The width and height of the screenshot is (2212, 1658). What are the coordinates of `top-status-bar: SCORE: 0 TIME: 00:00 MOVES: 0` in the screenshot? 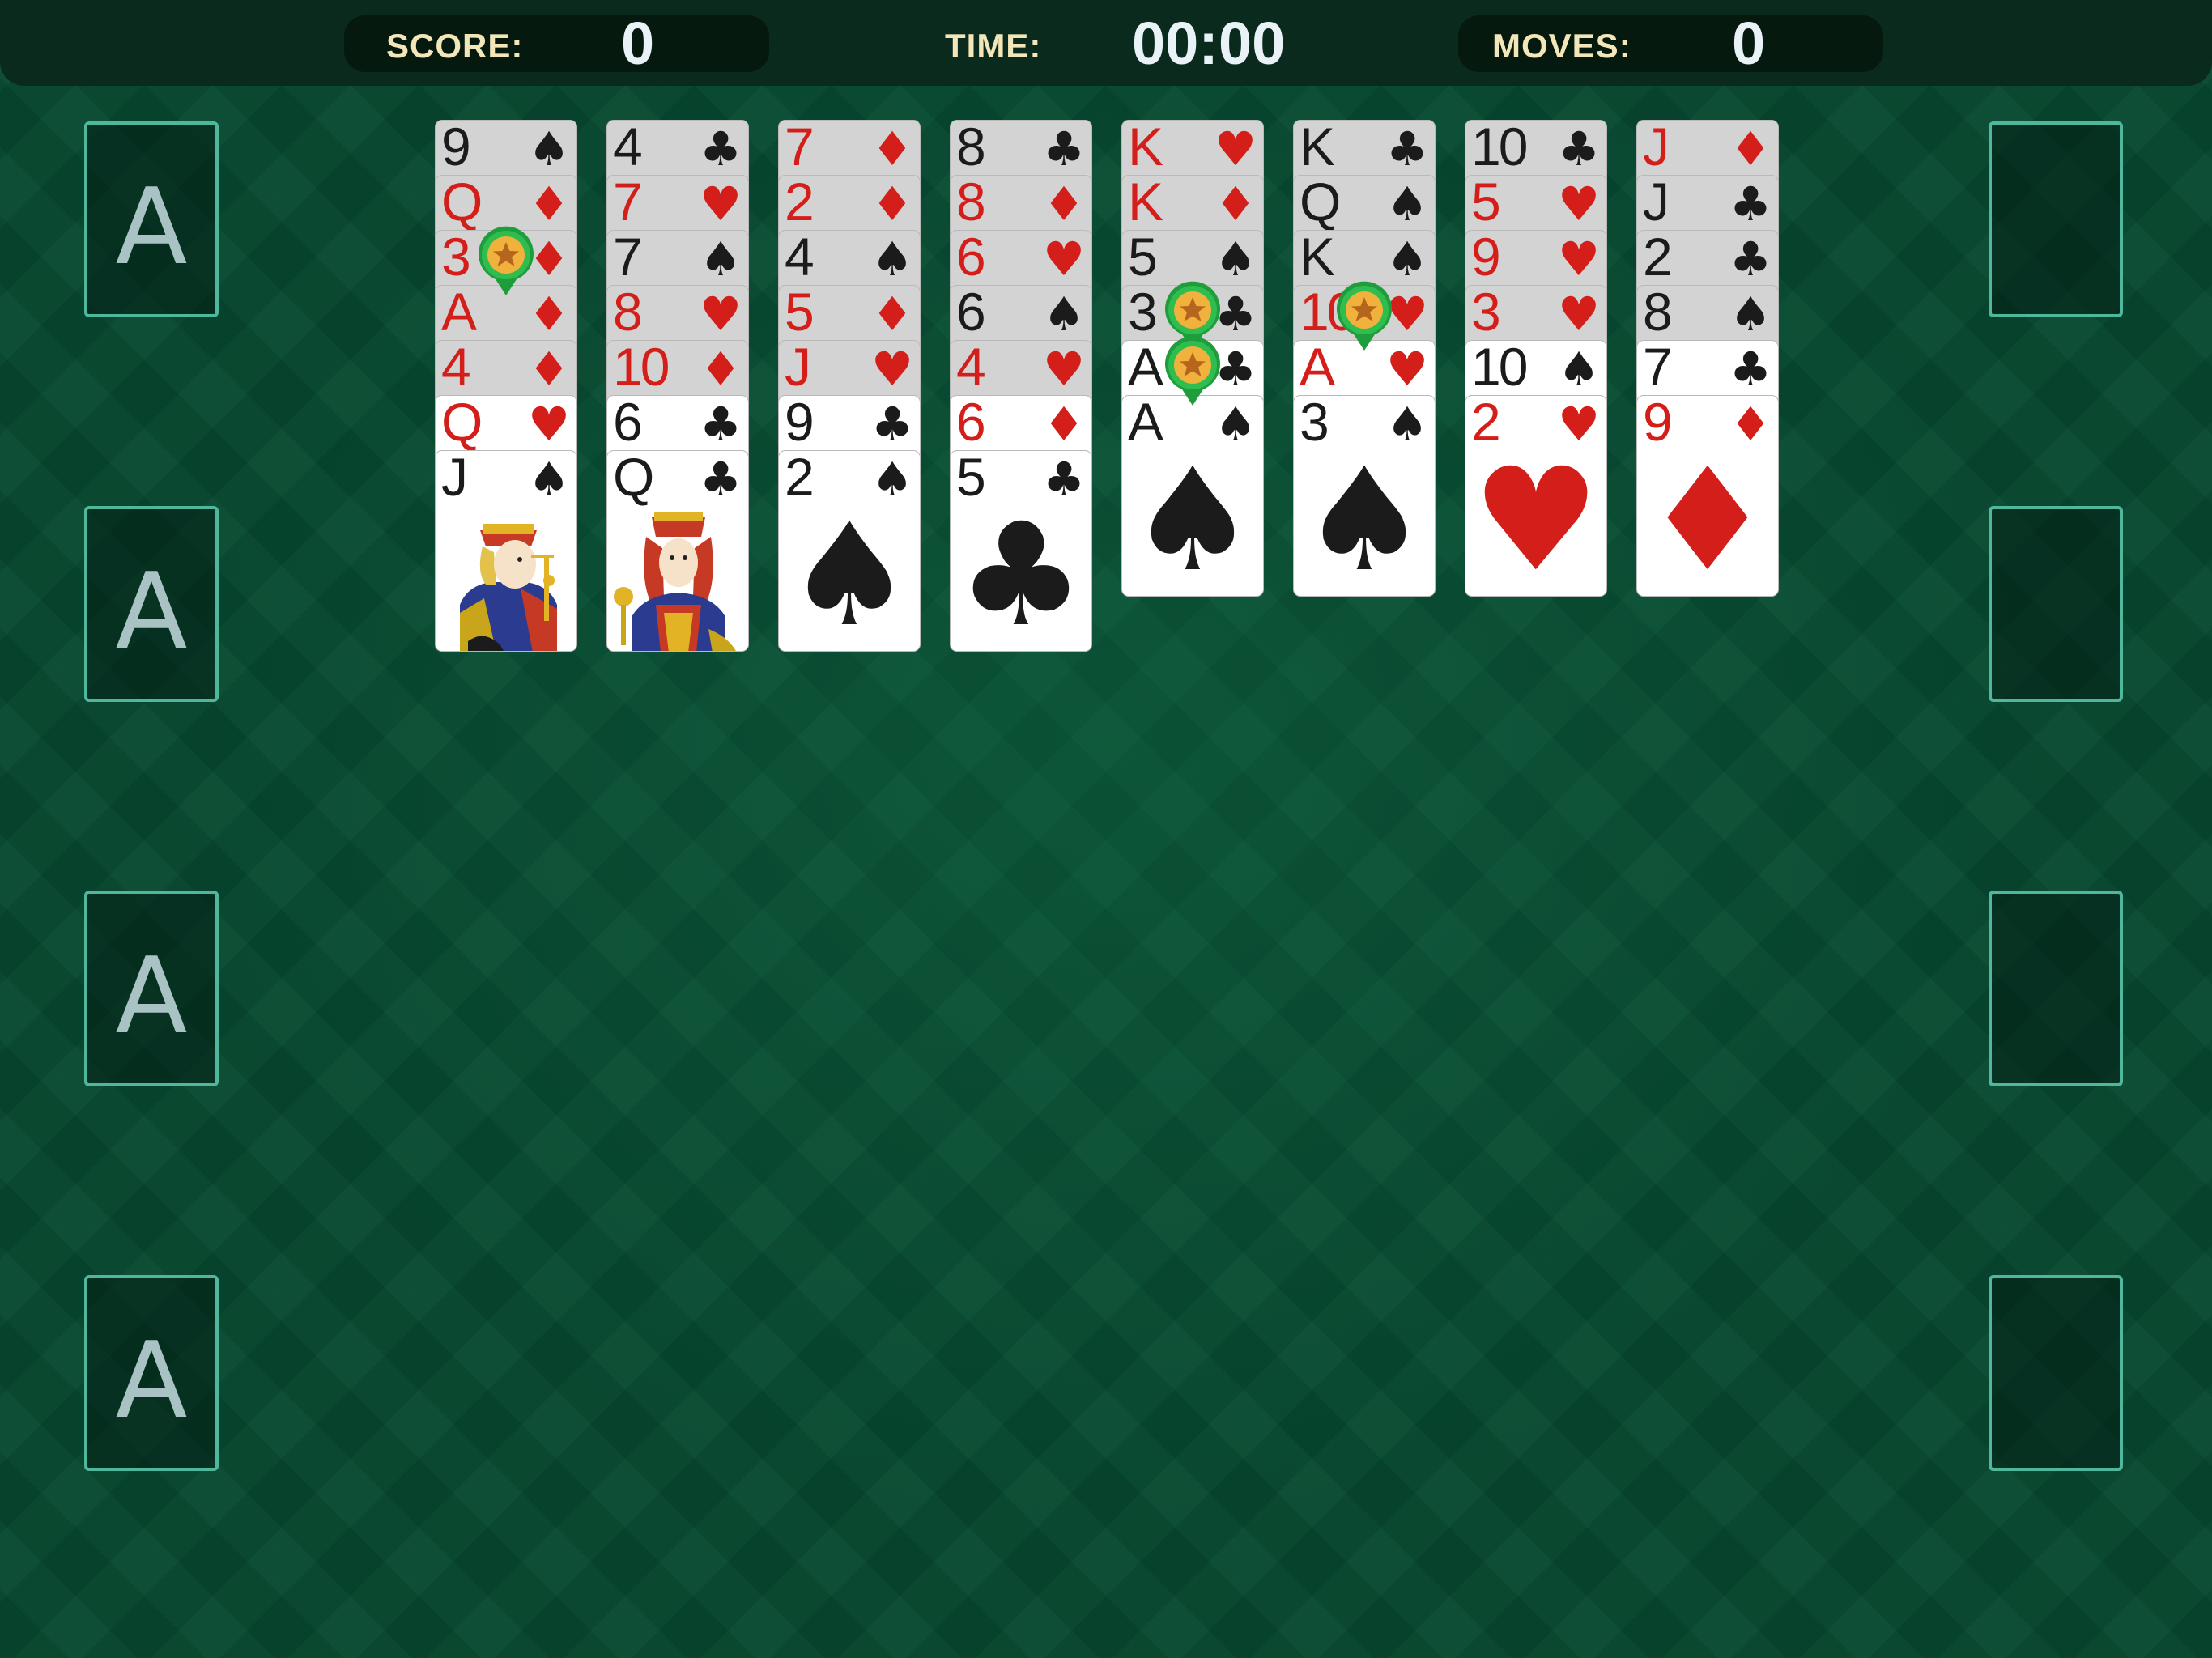 It's located at (1106, 43).